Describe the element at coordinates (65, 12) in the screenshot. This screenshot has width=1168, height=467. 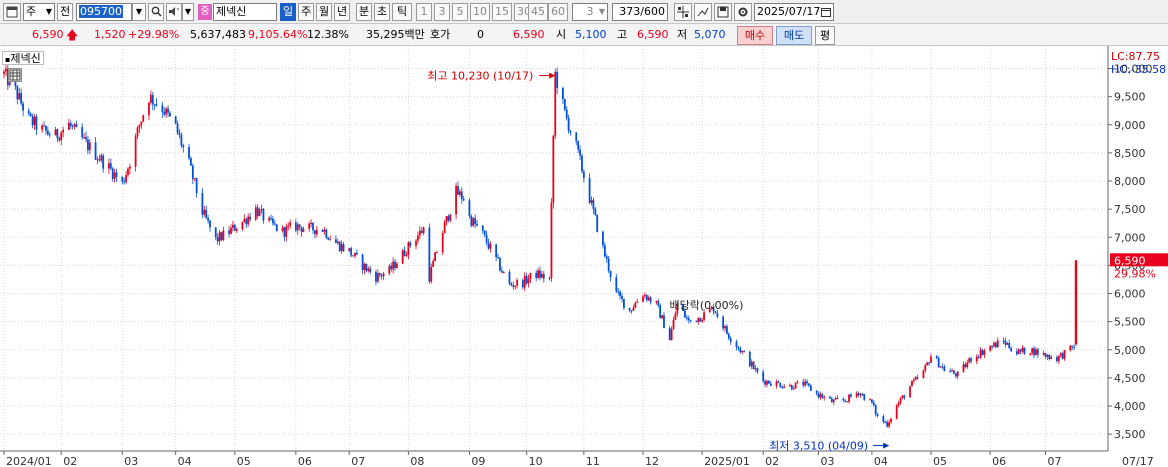
I see `mode-button: 전` at that location.